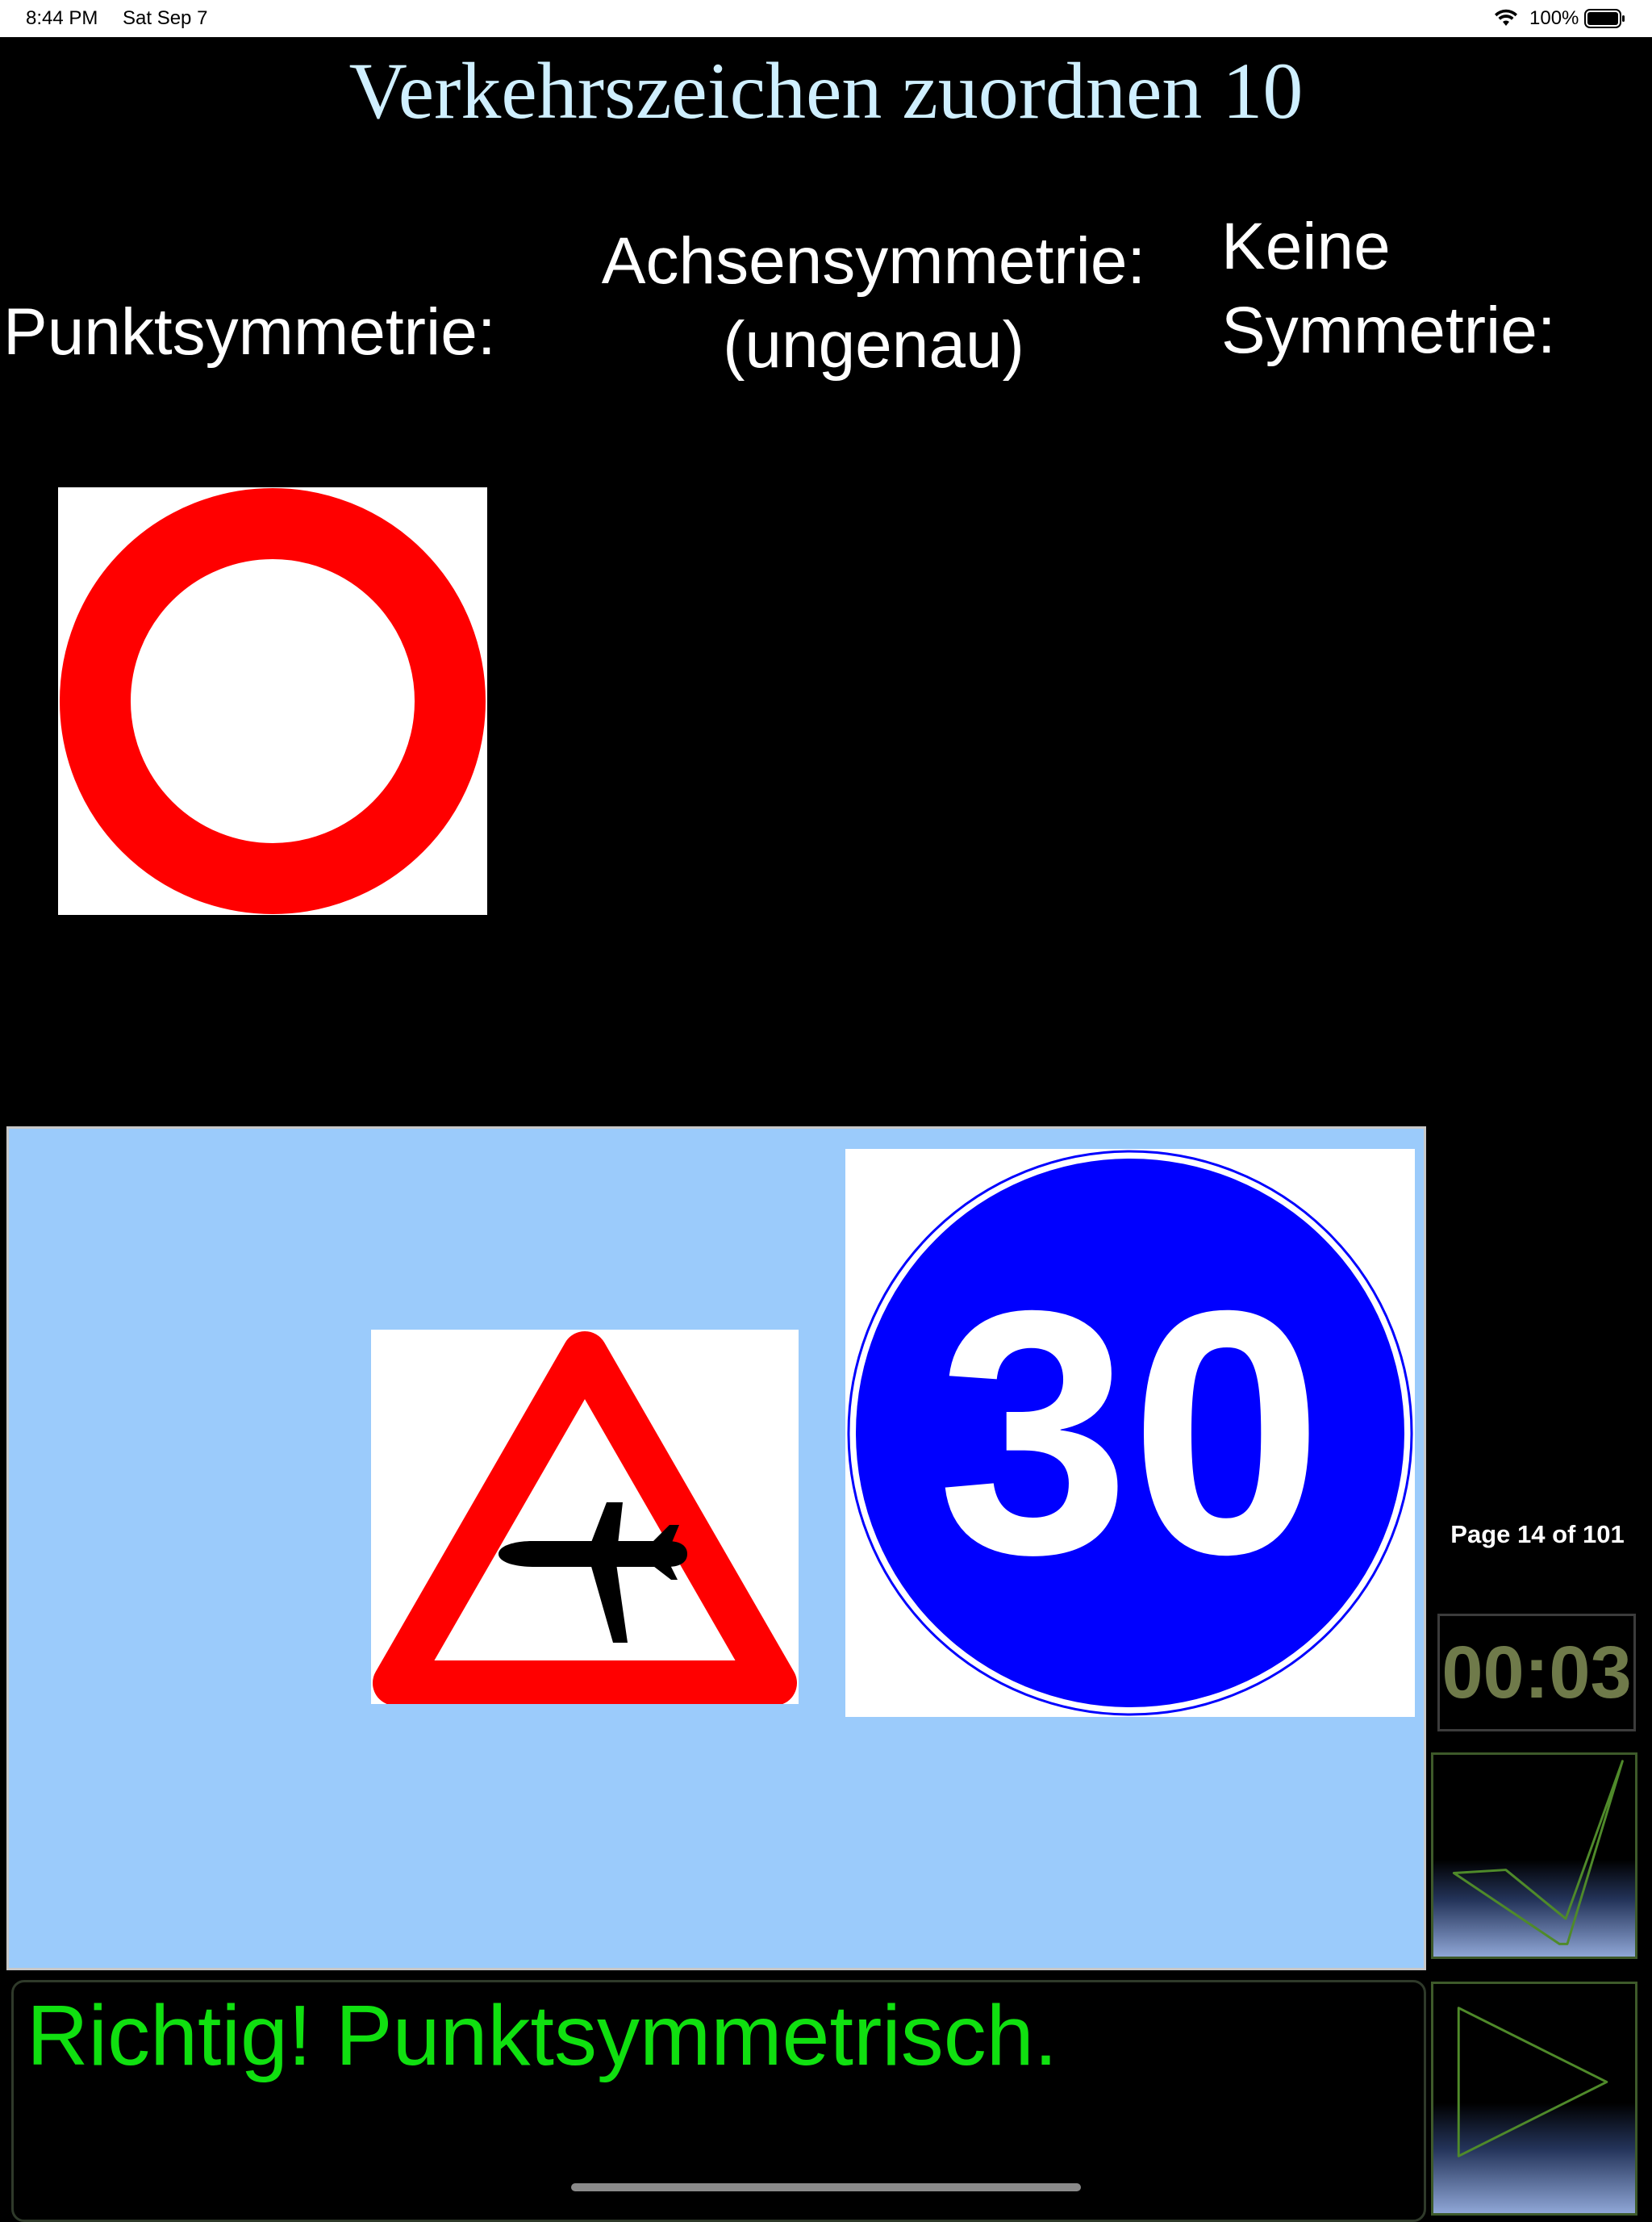 The height and width of the screenshot is (2222, 1652). I want to click on no-symmetry-label-line2: Symmetrie:, so click(1388, 330).